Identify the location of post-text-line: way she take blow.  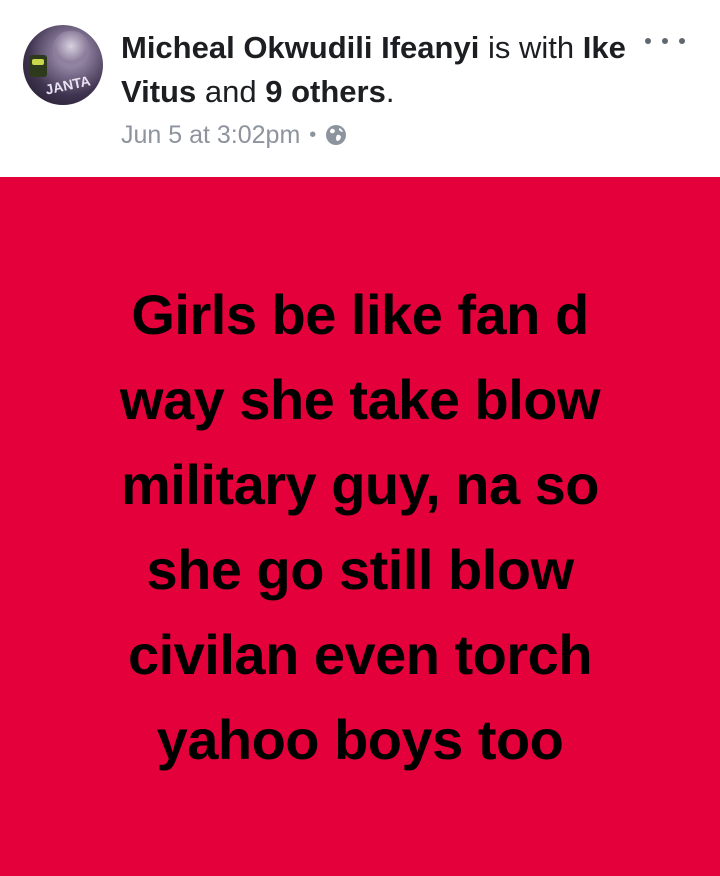
(360, 399).